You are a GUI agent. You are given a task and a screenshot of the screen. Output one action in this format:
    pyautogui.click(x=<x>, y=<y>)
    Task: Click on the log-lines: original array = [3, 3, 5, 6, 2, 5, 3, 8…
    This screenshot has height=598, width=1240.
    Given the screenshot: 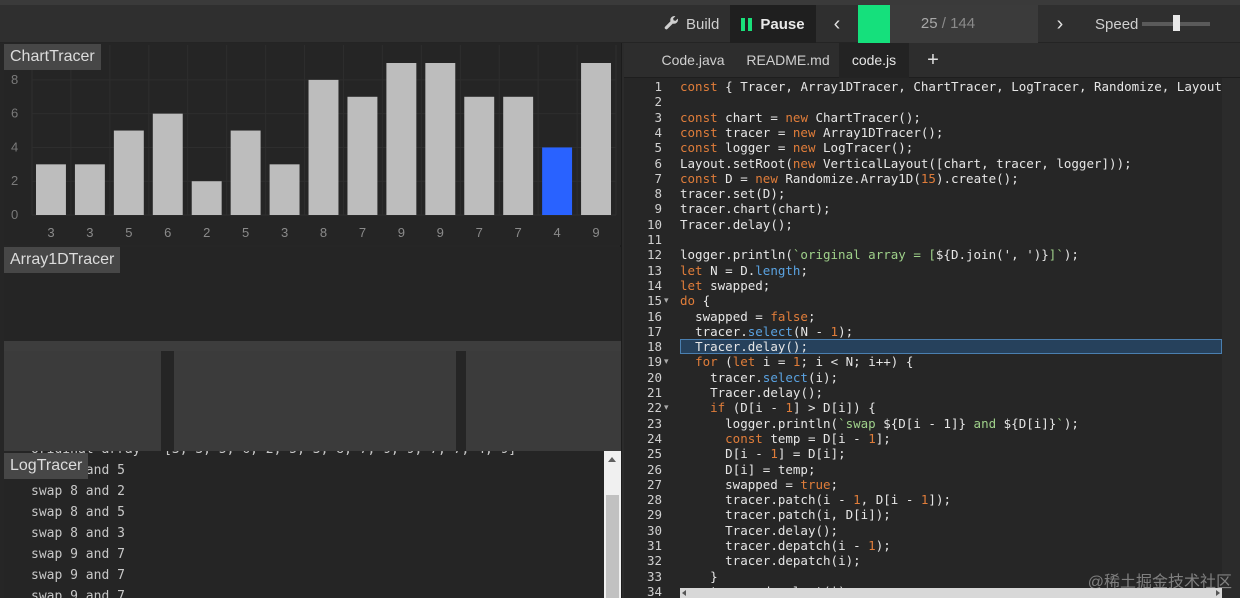 What is the action you would take?
    pyautogui.click(x=273, y=524)
    